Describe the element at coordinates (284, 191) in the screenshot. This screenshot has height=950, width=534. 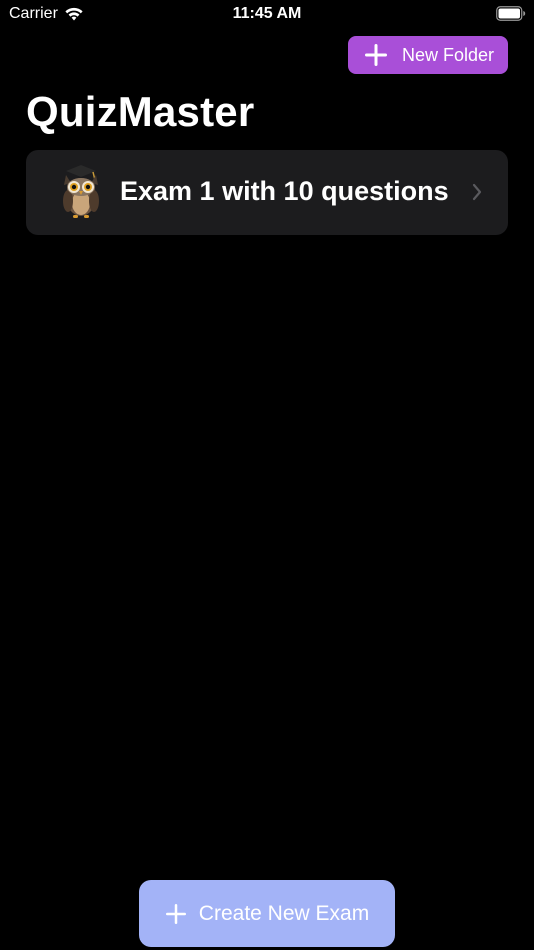
I see `exam-title: Exam 1 with 10 questions` at that location.